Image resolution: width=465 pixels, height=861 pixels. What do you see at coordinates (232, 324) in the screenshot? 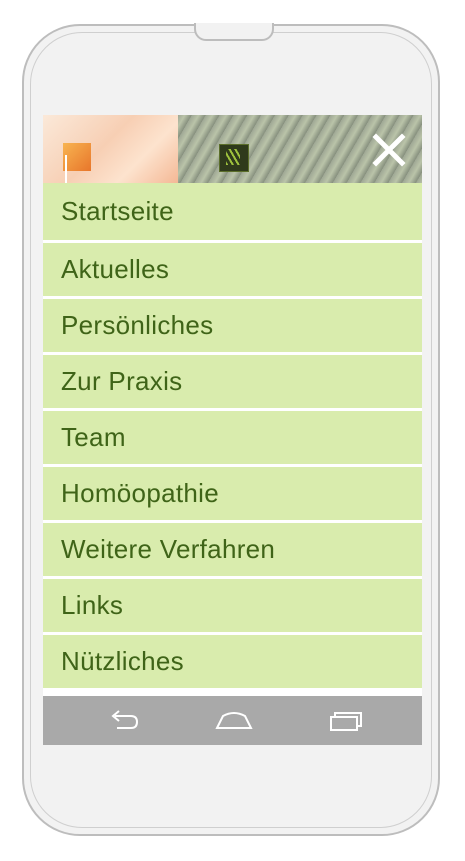
I see `menu-item-persoenliches: Persönliches` at bounding box center [232, 324].